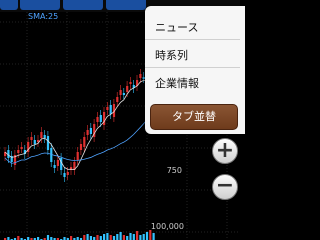 This screenshot has height=240, width=320. I want to click on volume-bars, so click(79, 235).